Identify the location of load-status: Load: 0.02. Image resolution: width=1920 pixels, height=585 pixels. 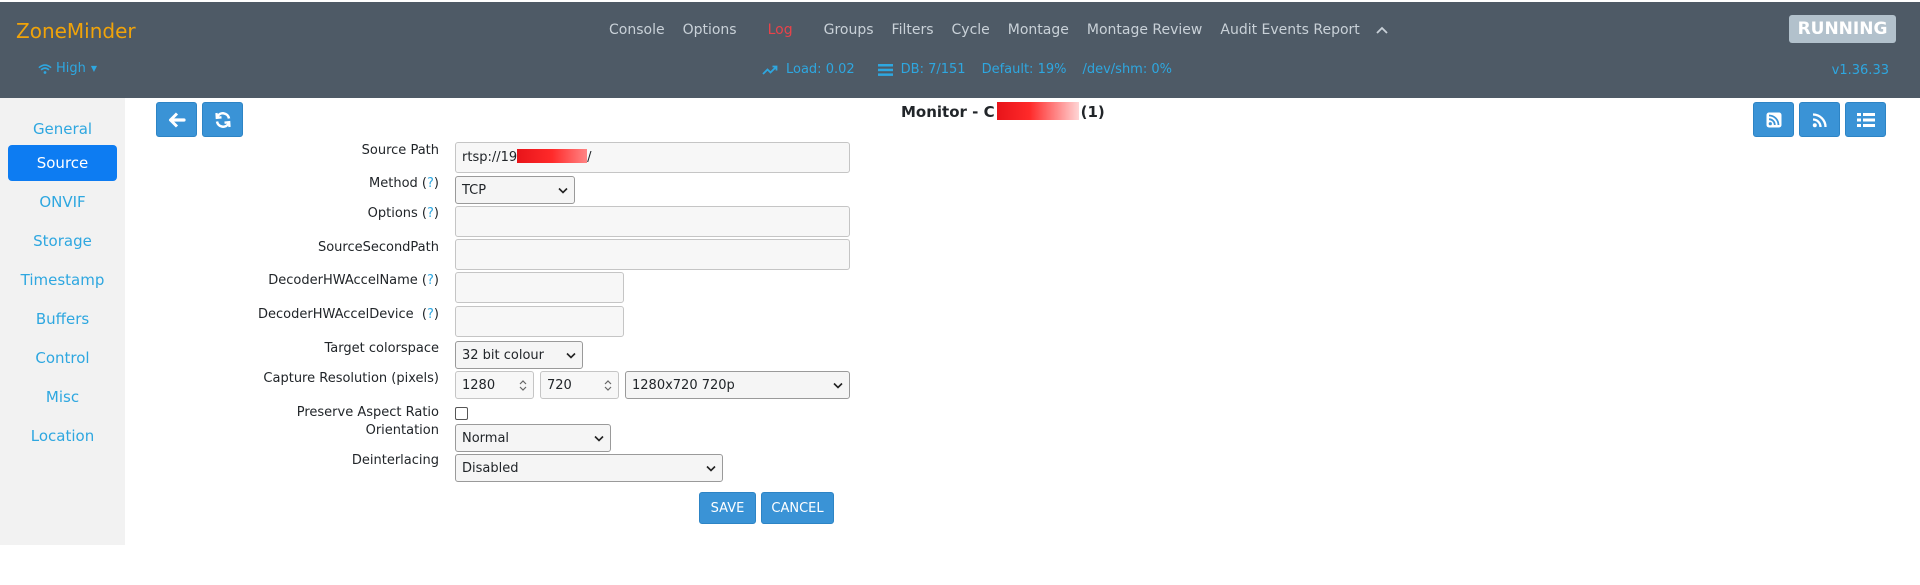
(808, 69).